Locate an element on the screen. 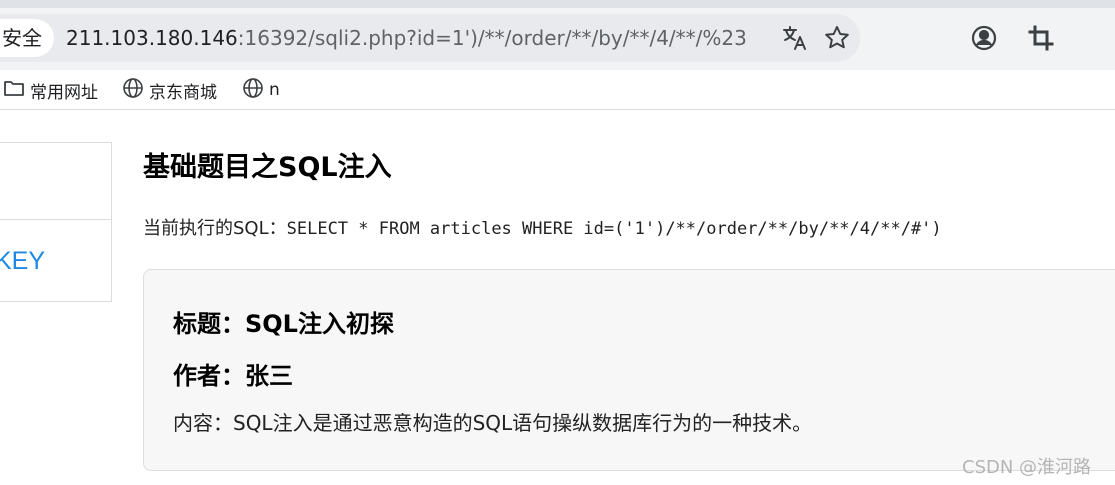  bookmark-jd: 京东商城 is located at coordinates (169, 90).